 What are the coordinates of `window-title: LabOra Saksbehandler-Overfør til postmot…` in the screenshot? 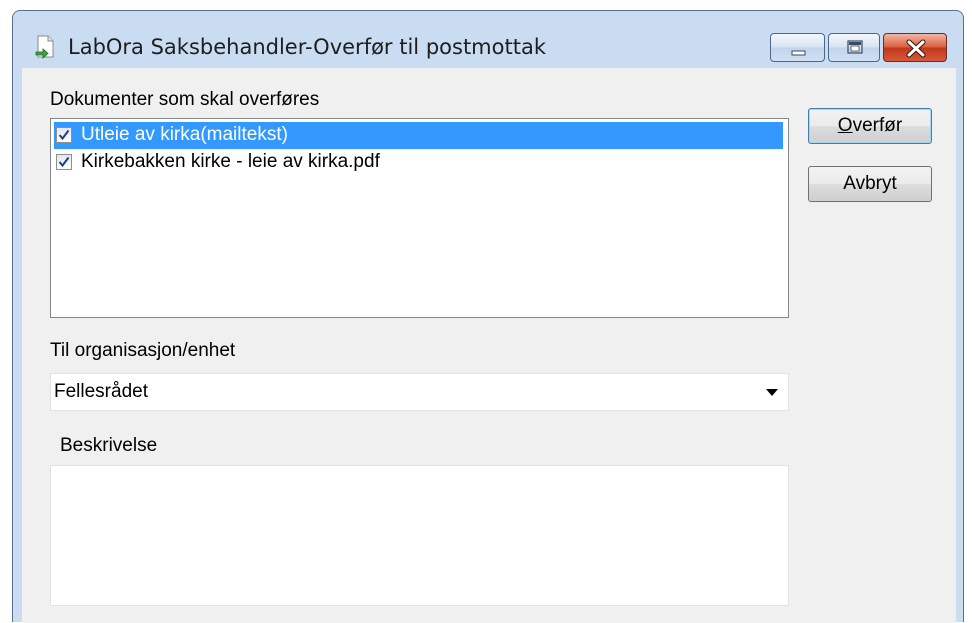 It's located at (307, 47).